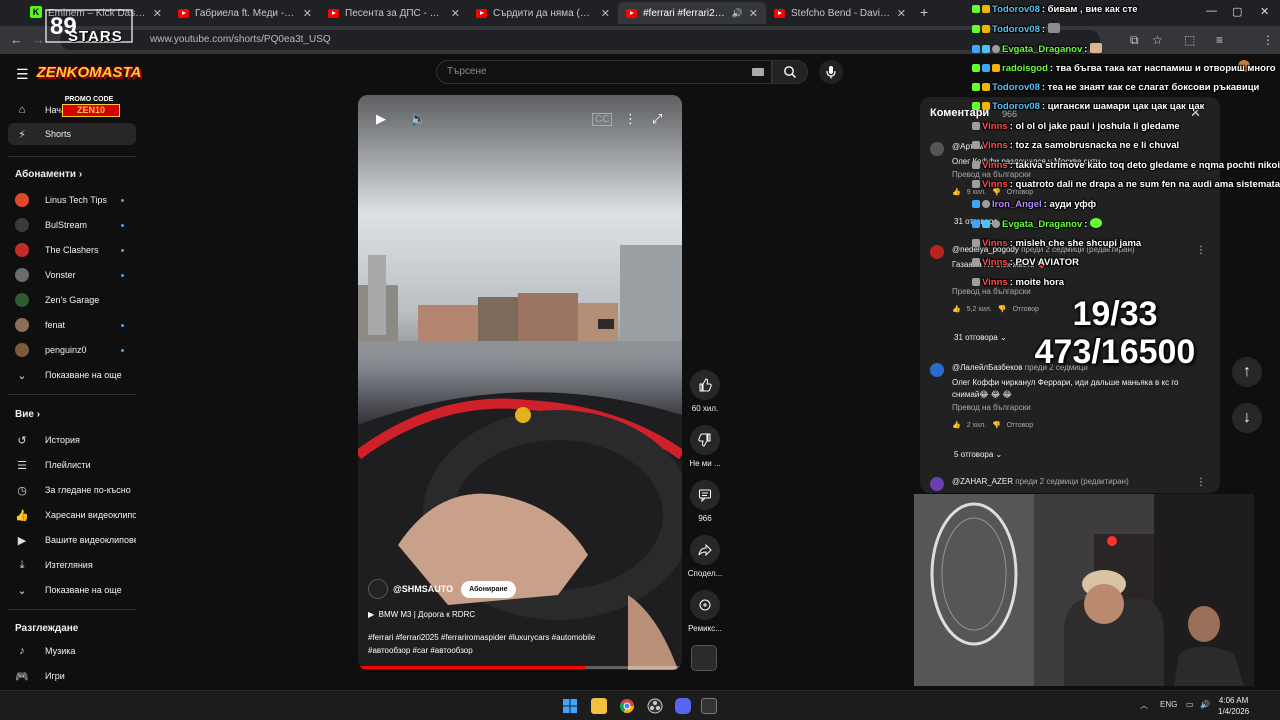 This screenshot has height=720, width=1280. What do you see at coordinates (570, 706) in the screenshot?
I see `windows-start-icon` at bounding box center [570, 706].